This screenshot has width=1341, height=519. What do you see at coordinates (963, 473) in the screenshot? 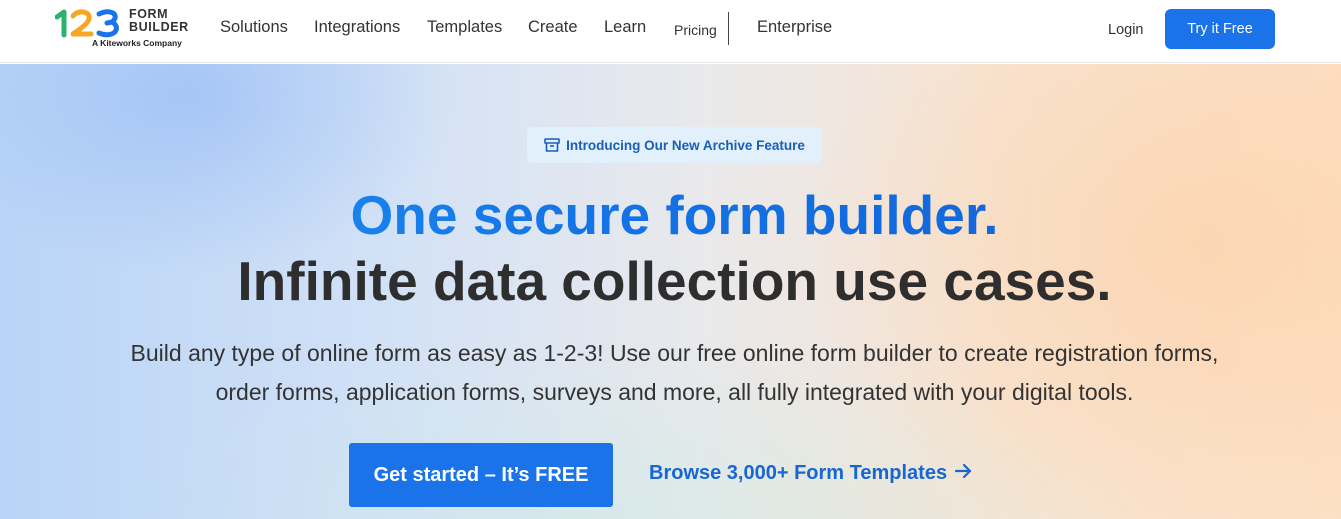
I see `arrow-right-icon` at bounding box center [963, 473].